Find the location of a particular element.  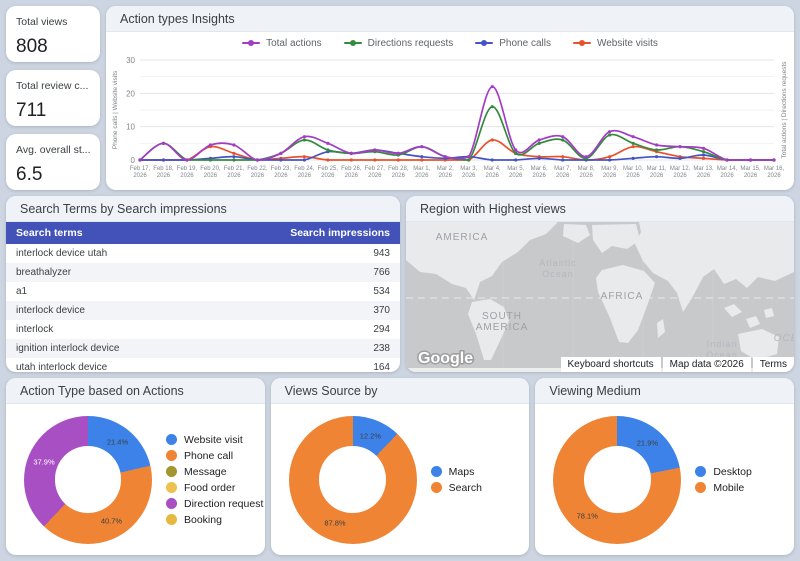

svg-text: Mar 16, is located at coordinates (774, 169).